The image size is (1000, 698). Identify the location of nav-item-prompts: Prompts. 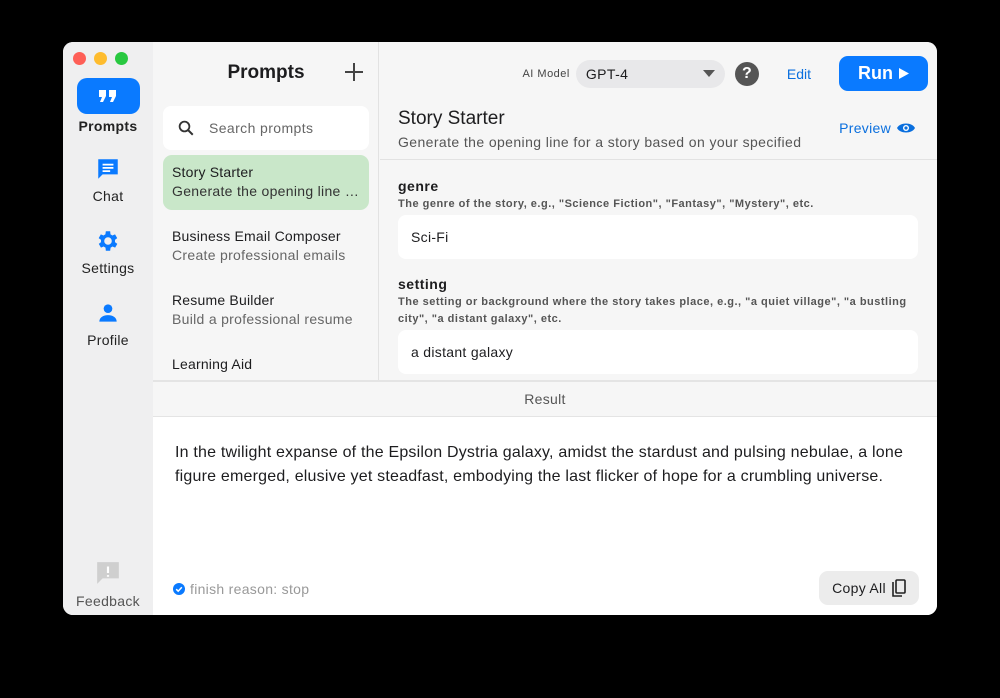
(108, 106).